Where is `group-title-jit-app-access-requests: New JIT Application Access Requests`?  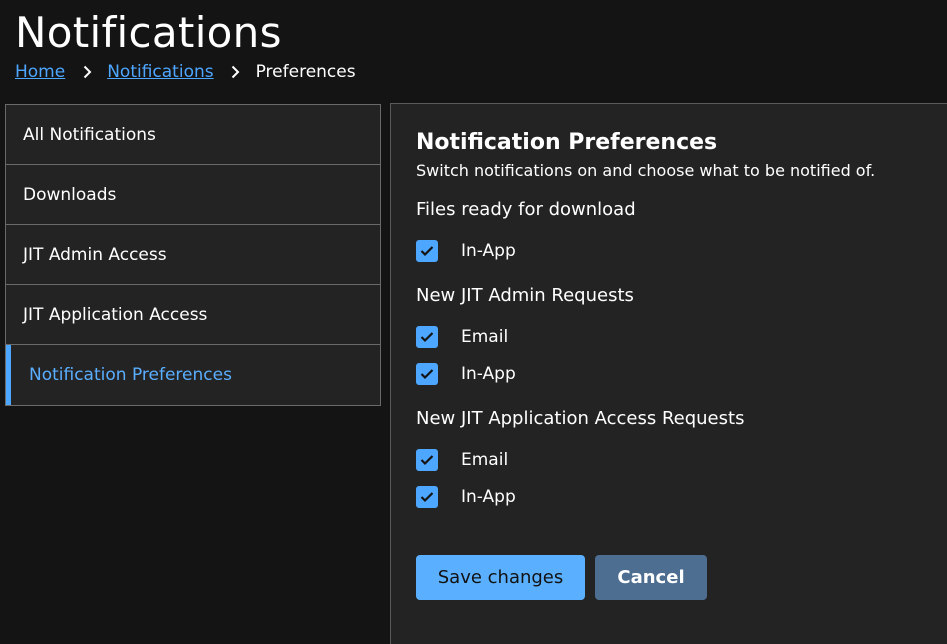
group-title-jit-app-access-requests: New JIT Application Access Requests is located at coordinates (580, 418).